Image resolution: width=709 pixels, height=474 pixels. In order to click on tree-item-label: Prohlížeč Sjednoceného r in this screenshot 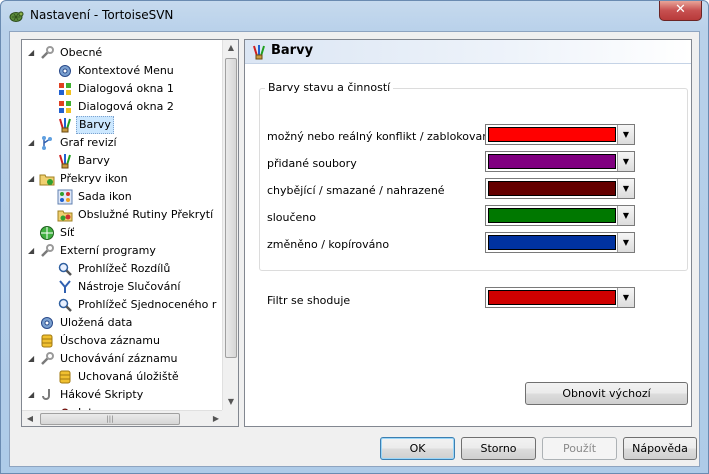, I will do `click(147, 304)`.